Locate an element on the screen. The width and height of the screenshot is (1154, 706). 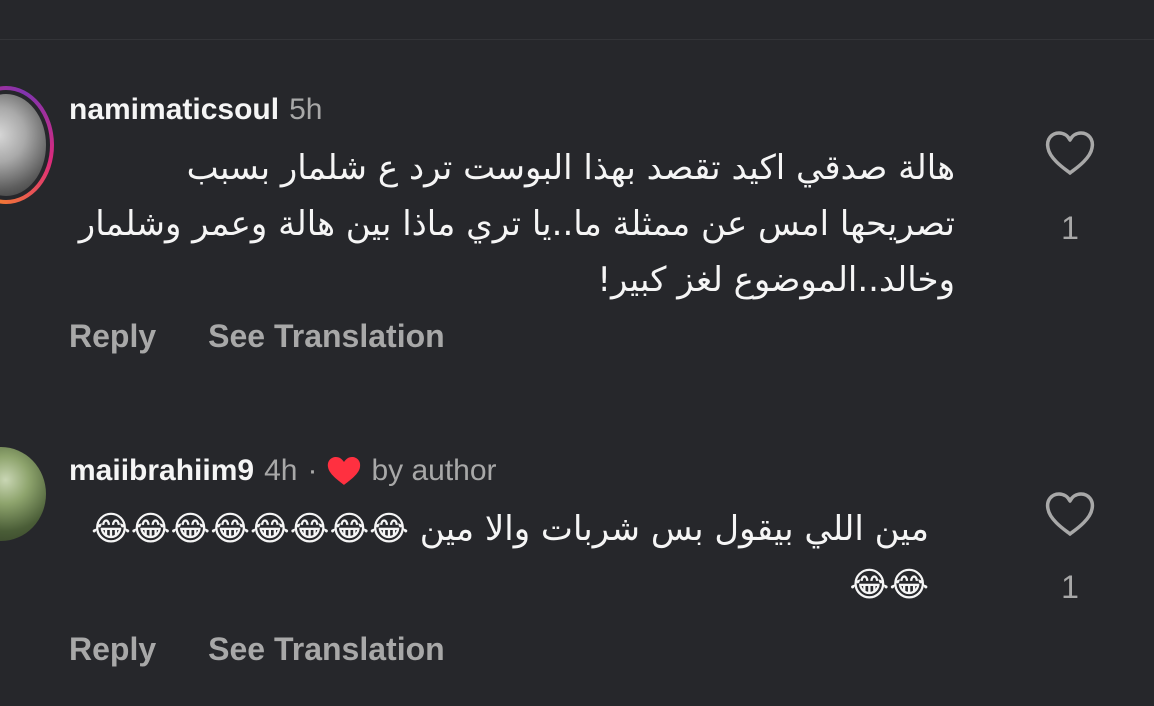
timestamp: 5h is located at coordinates (306, 109).